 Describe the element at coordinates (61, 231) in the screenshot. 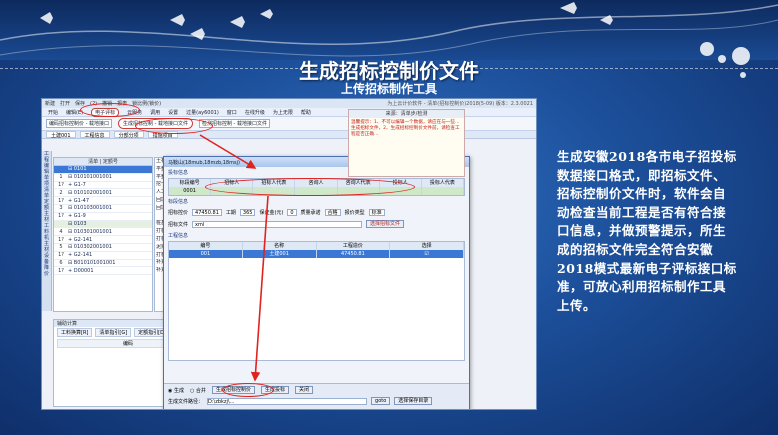

I see `tree-row-number: 4` at that location.